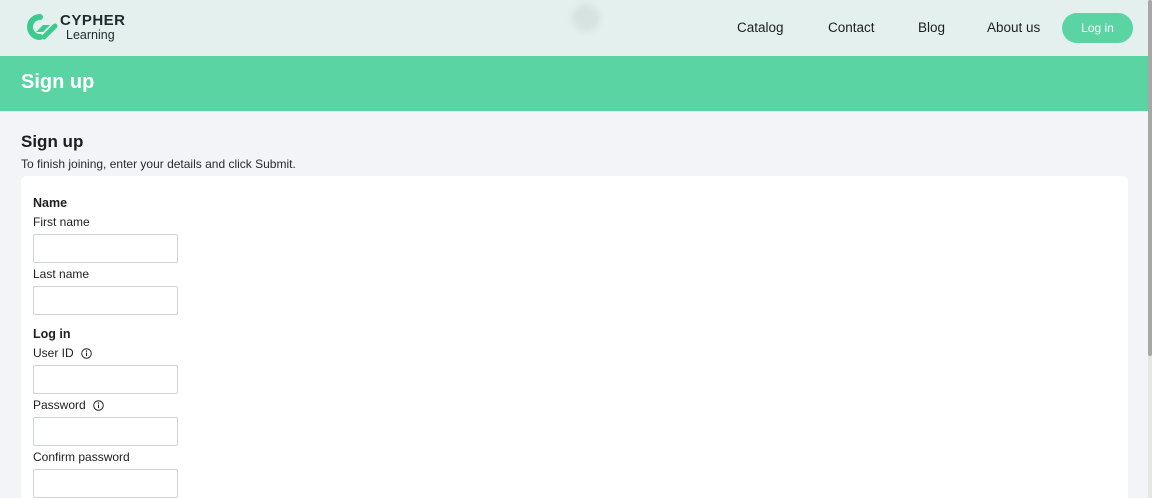 This screenshot has width=1152, height=498. I want to click on logo-wordmark: CYPHER Learning, so click(93, 27).